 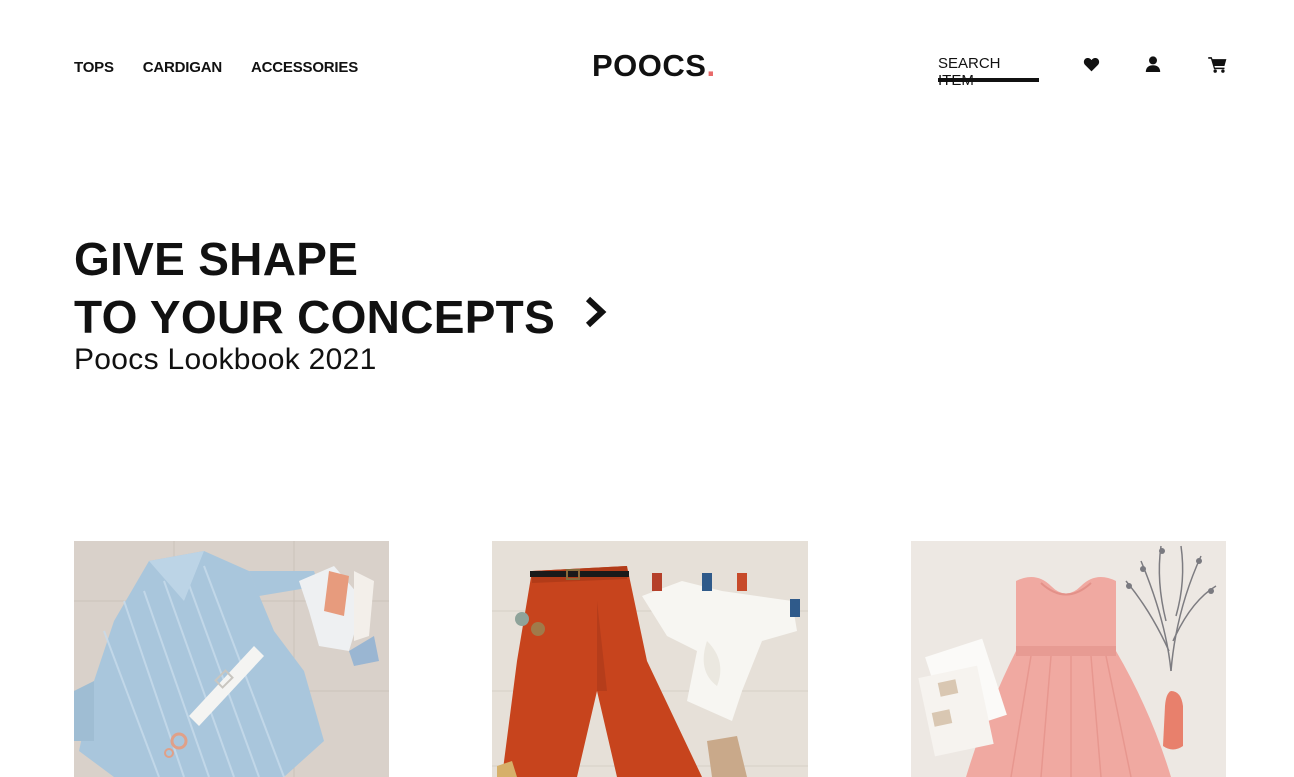 I want to click on product-image-trousers, so click(x=650, y=659).